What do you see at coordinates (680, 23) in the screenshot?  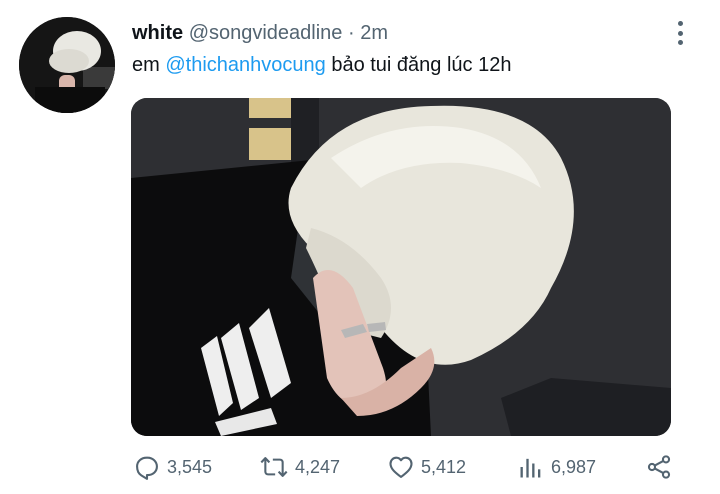 I see `more-vertical-icon` at bounding box center [680, 23].